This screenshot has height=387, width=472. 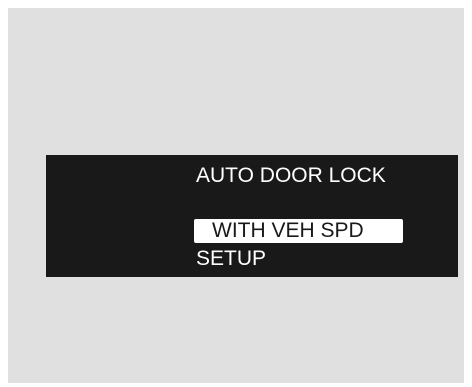 I want to click on menu-option-label: WITH VEH SPD, so click(x=288, y=230).